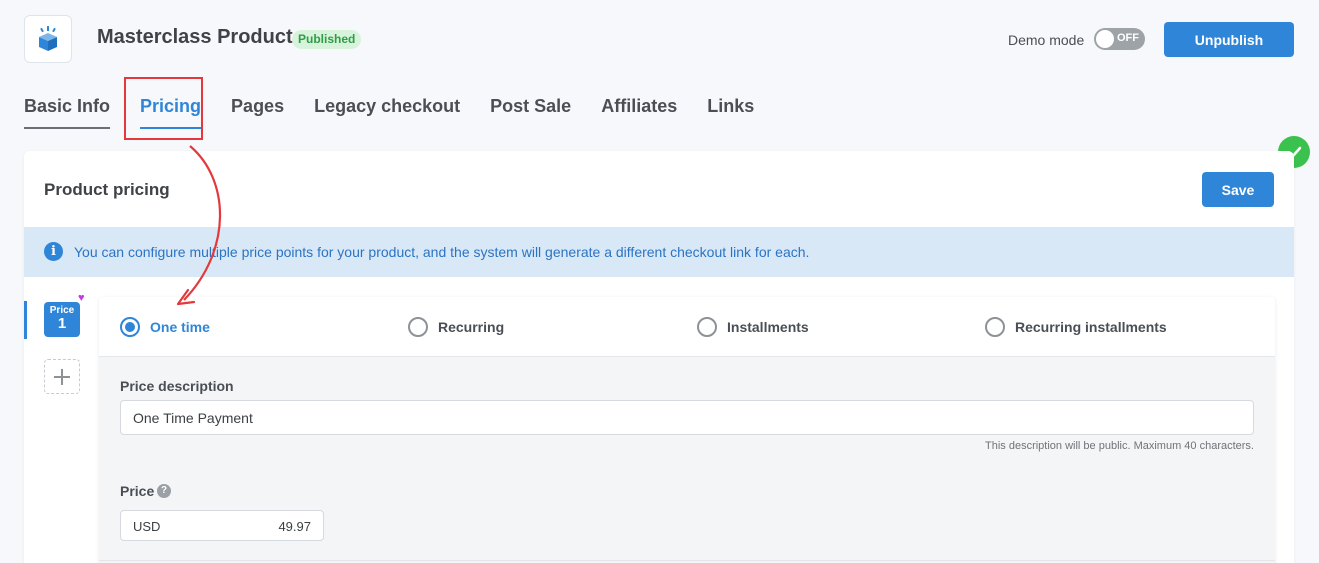  I want to click on price-point-1: Price 1, so click(62, 319).